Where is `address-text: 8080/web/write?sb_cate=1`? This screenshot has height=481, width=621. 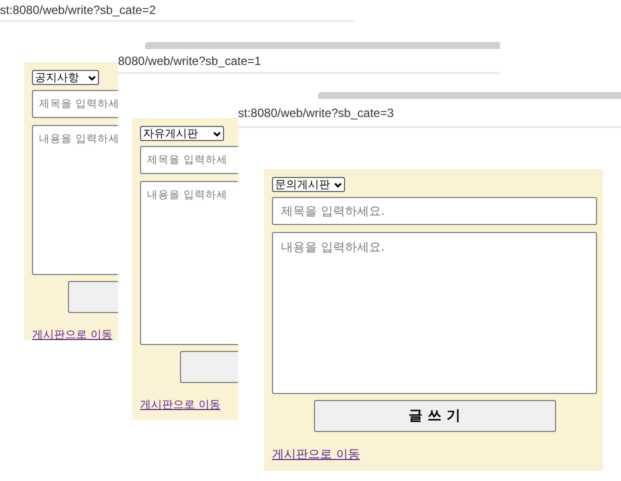 address-text: 8080/web/write?sb_cate=1 is located at coordinates (190, 61).